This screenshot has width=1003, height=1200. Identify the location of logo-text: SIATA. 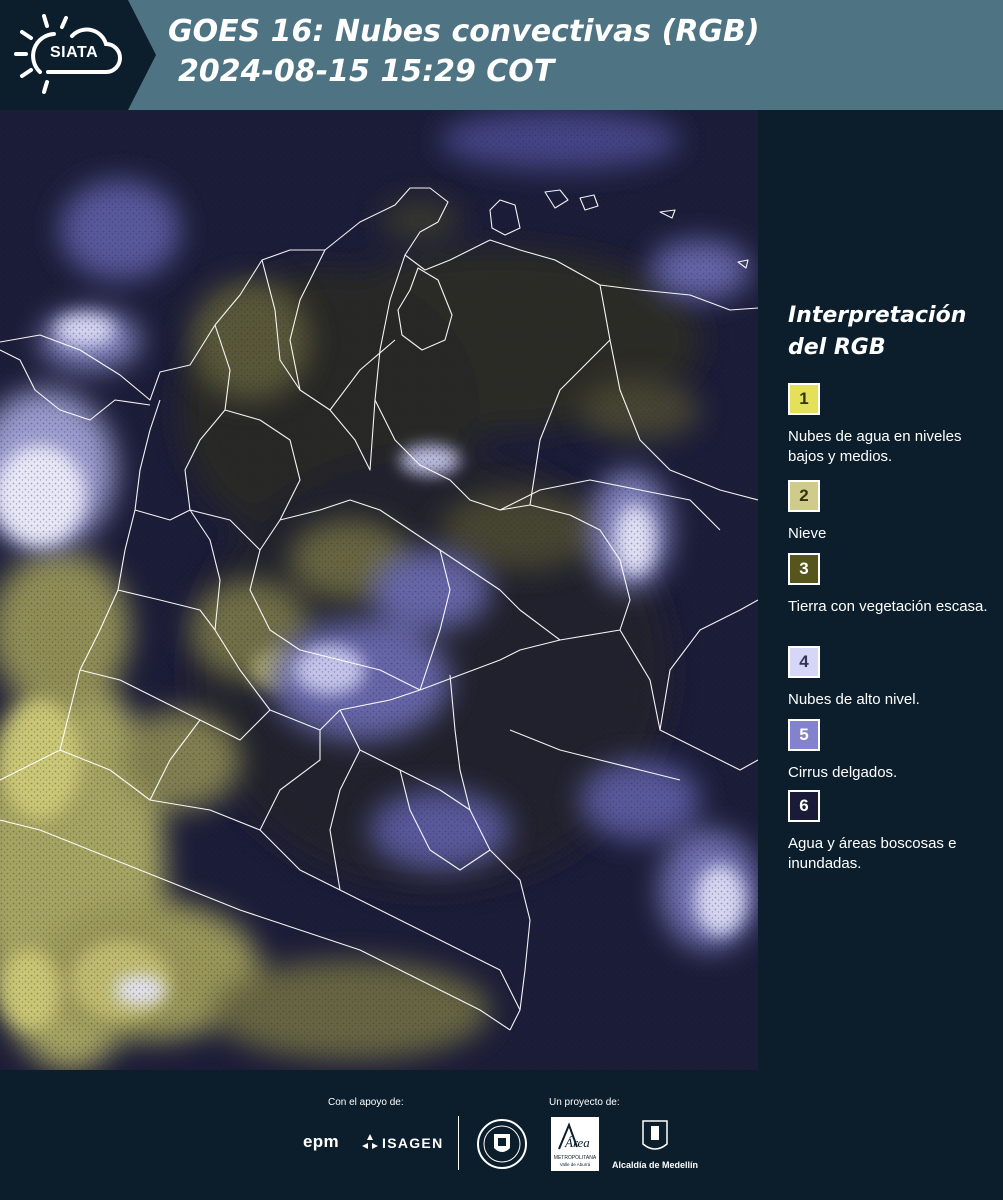
(74, 52).